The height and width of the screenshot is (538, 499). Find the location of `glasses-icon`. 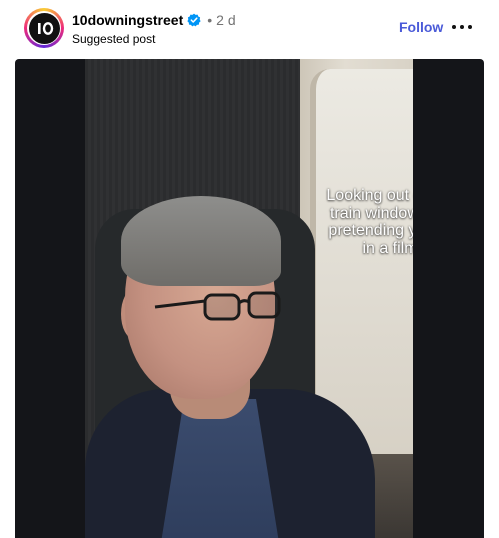

glasses-icon is located at coordinates (217, 306).